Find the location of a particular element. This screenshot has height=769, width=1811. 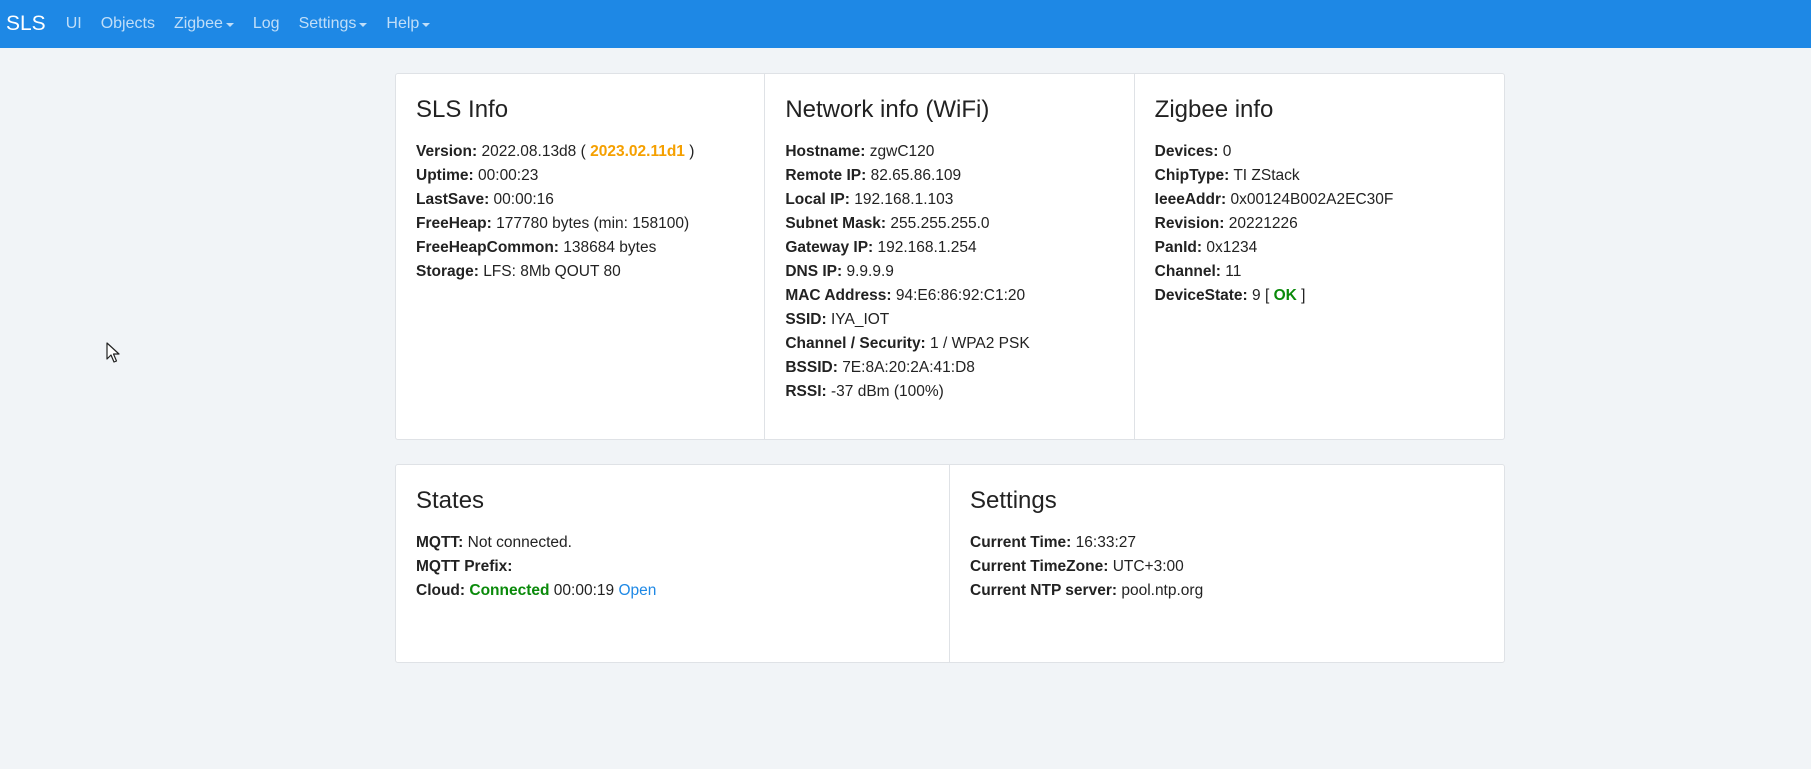

info-value: 0x1234 is located at coordinates (1232, 247).